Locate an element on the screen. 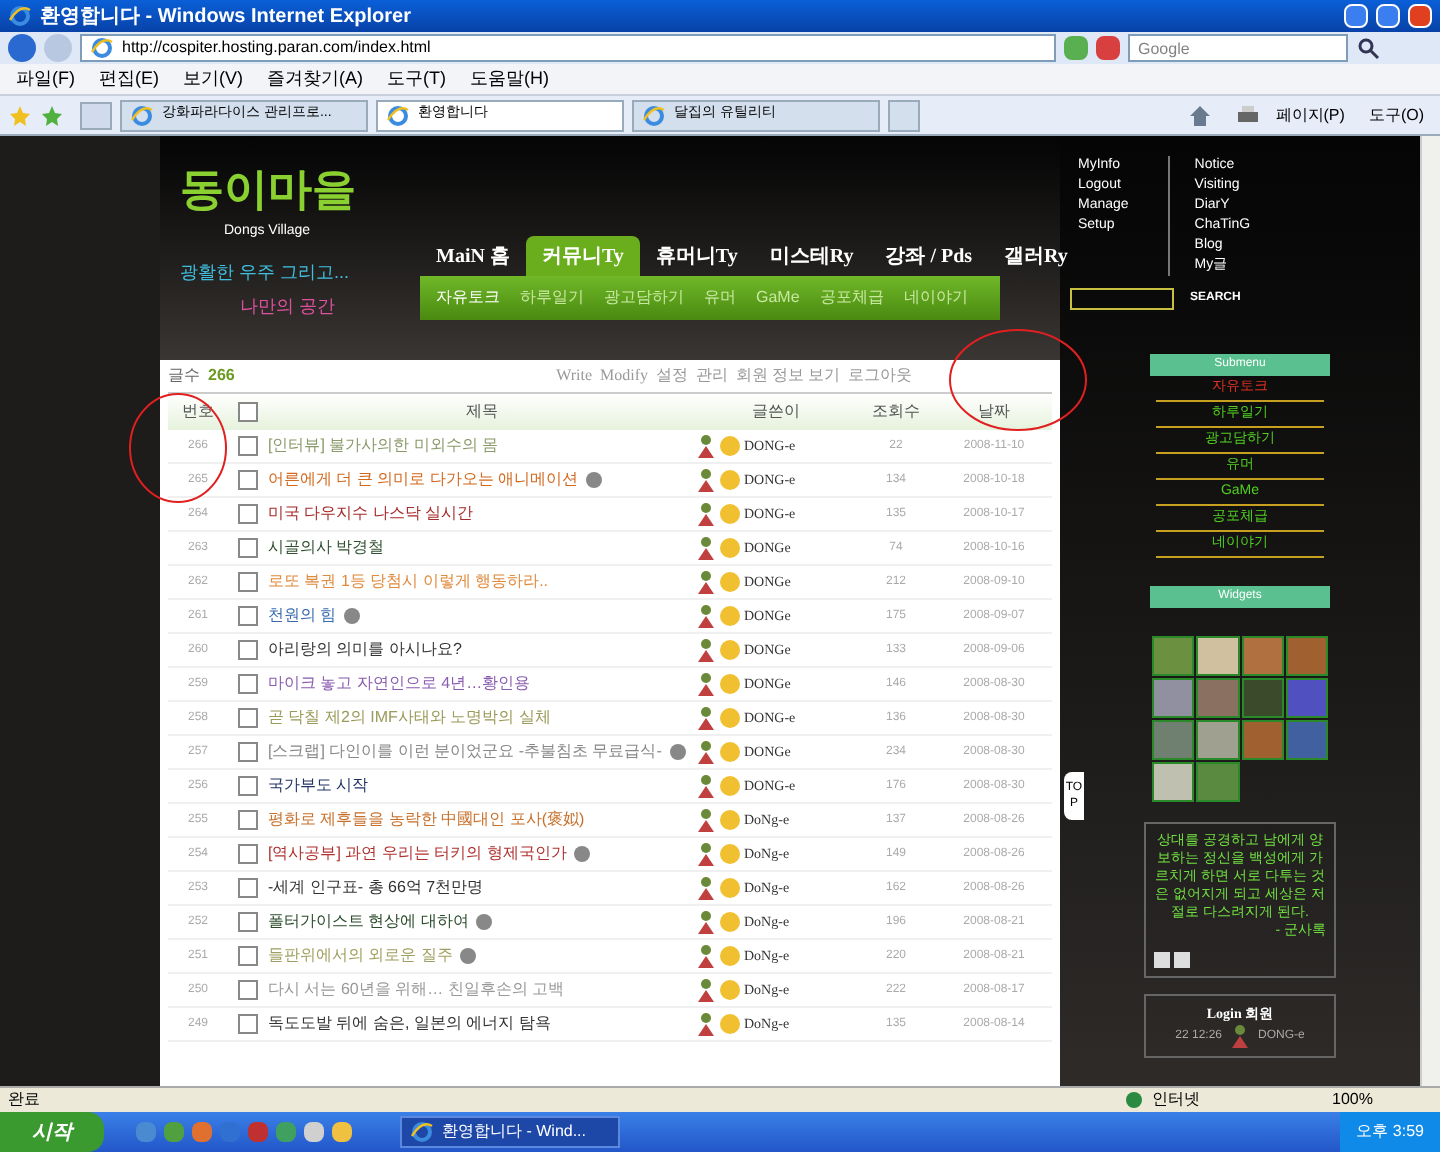  post-title-link: 폴터가이스트 현상에 대하여 is located at coordinates (368, 922).